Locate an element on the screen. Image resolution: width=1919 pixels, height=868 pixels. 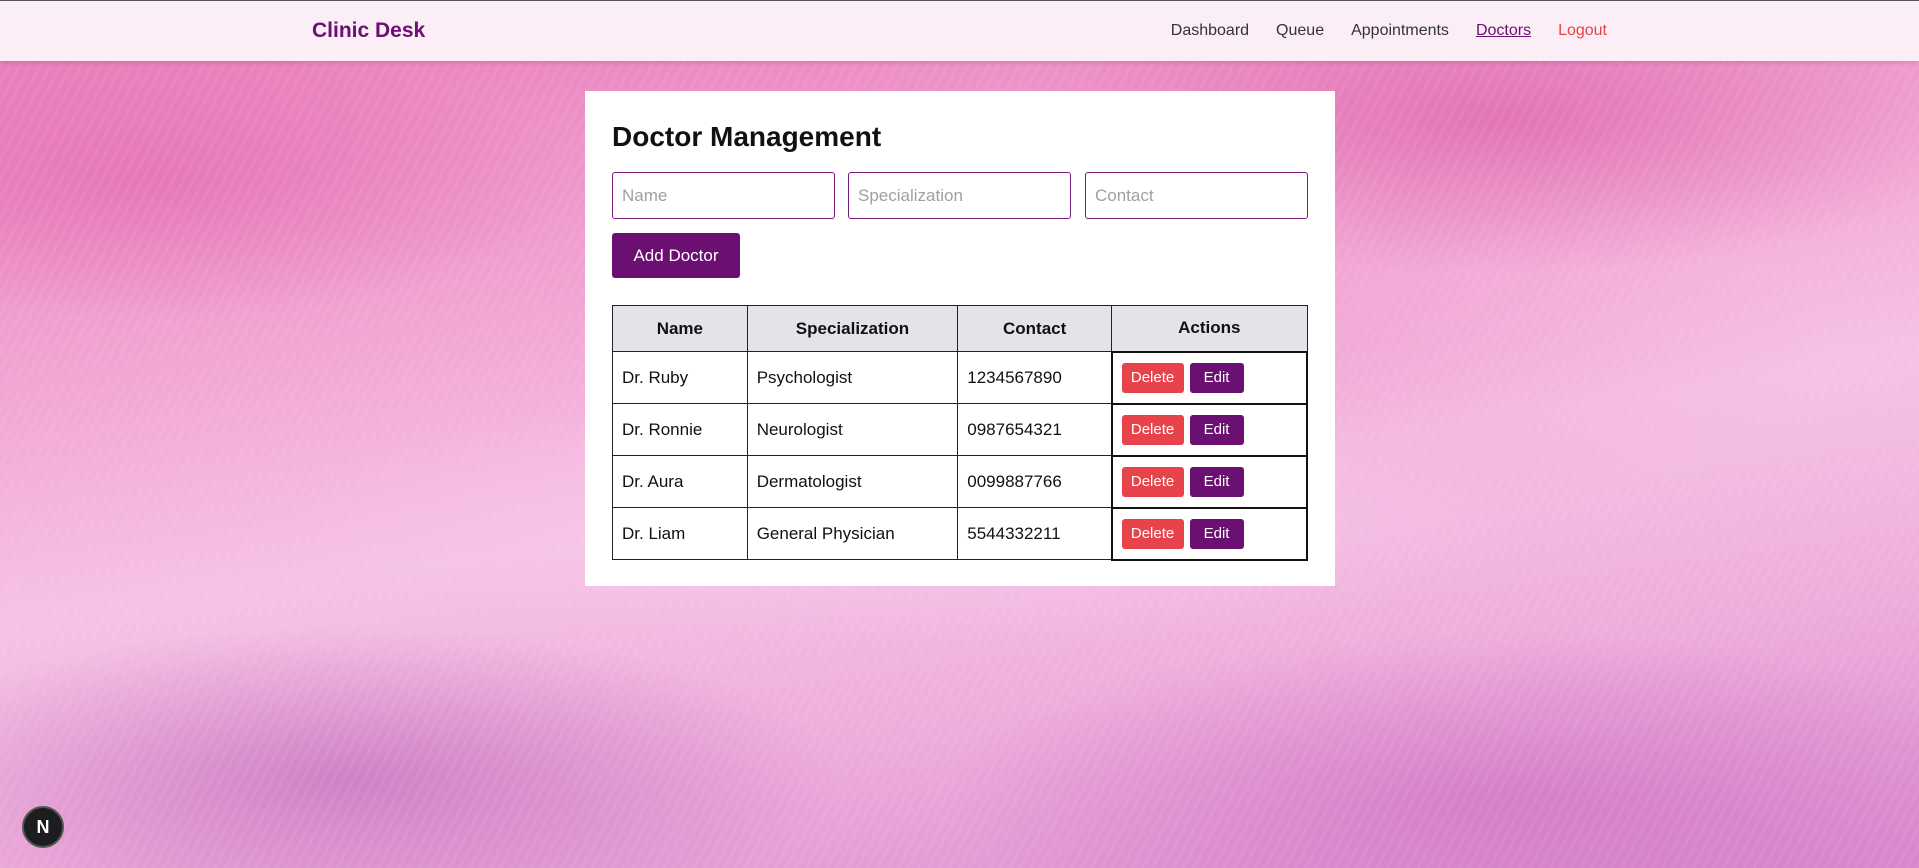
doctor-contact-cell: 0099887766 is located at coordinates (1035, 481).